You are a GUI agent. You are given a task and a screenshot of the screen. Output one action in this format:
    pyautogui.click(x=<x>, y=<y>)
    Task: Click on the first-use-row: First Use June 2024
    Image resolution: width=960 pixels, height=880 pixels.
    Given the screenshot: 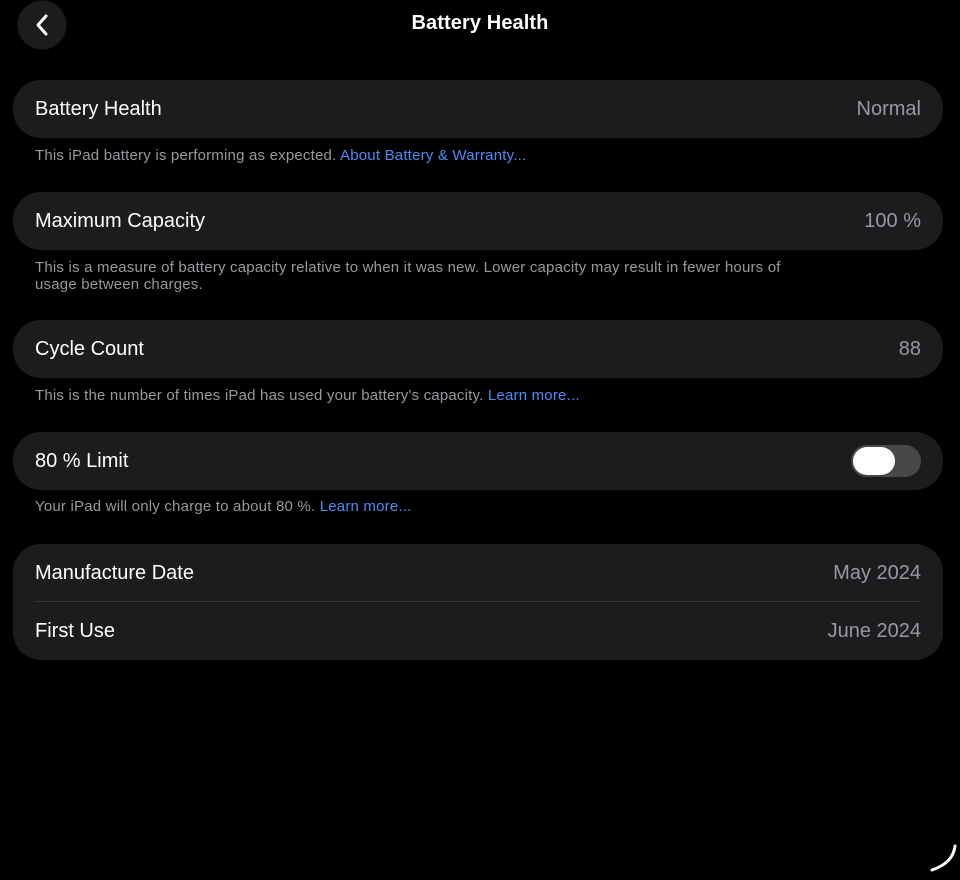 What is the action you would take?
    pyautogui.click(x=478, y=631)
    